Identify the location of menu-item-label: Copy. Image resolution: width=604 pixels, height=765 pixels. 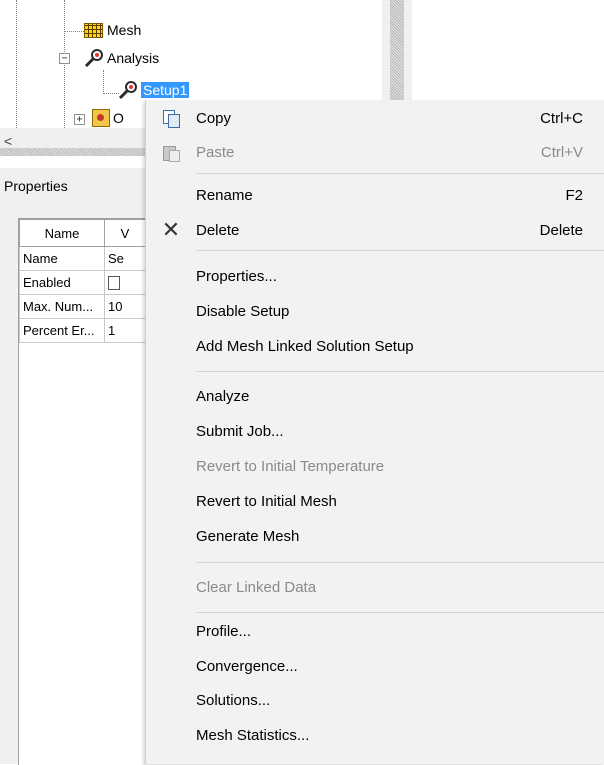
(214, 118).